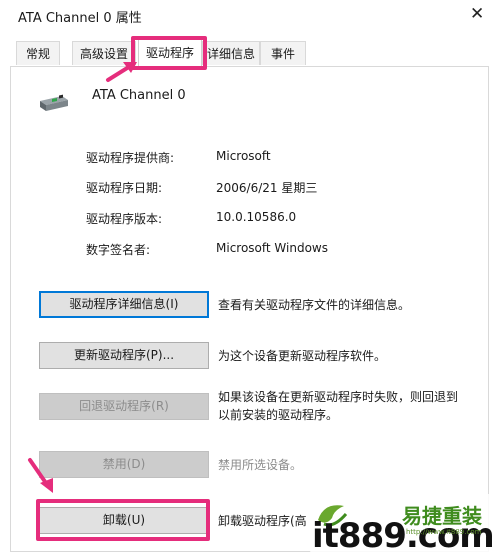 This screenshot has height=556, width=499. What do you see at coordinates (139, 95) in the screenshot?
I see `device-name: ATA Channel 0` at bounding box center [139, 95].